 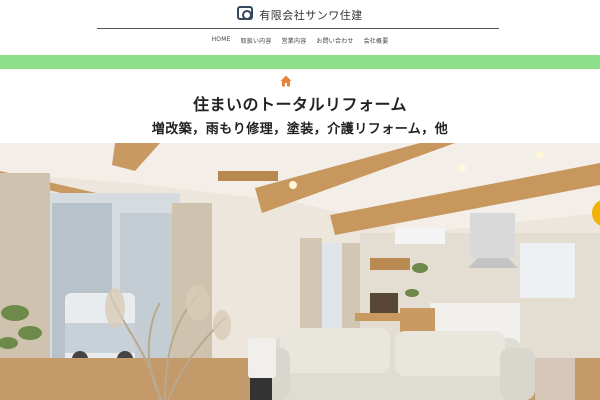 I want to click on company-logo-icon, so click(x=245, y=15).